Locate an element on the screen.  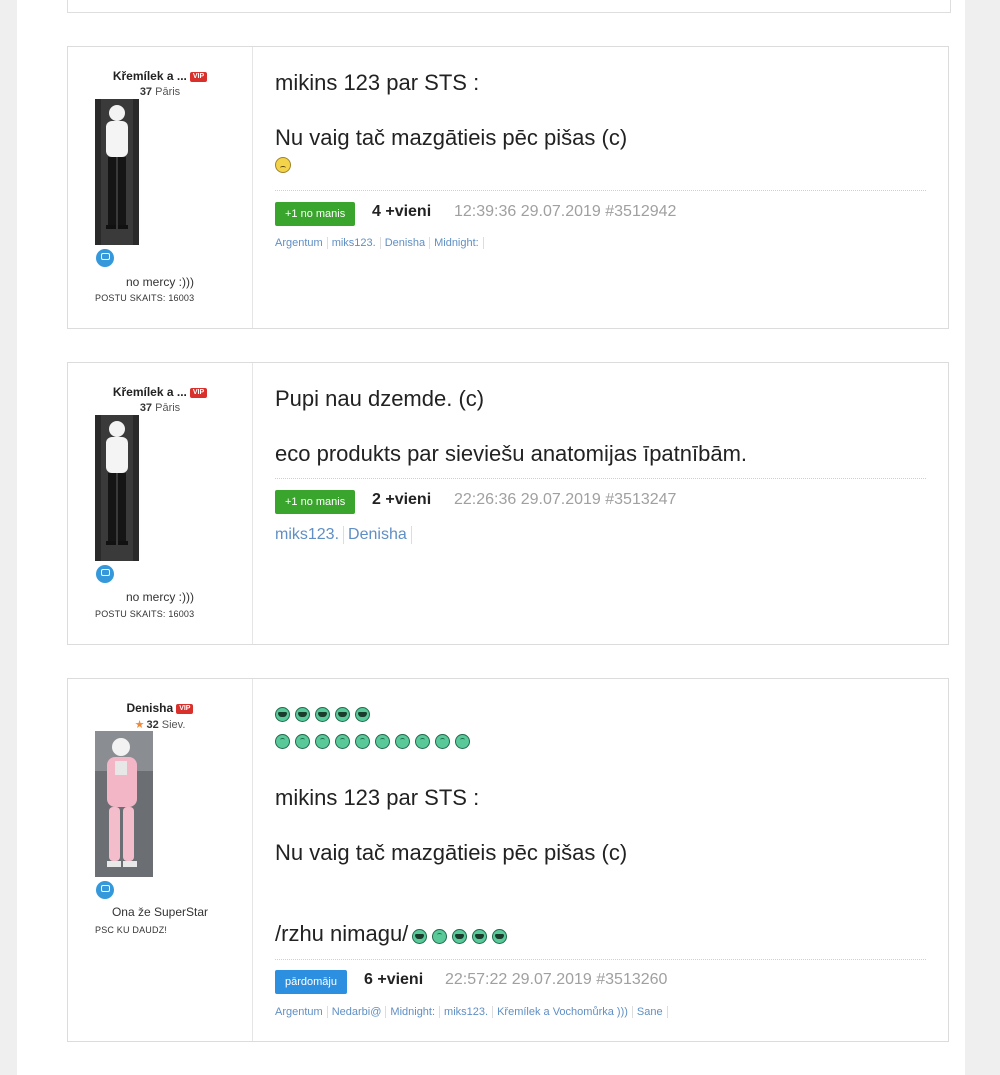
post-text-line: /rzhu nimagu/ is located at coordinates (393, 934).